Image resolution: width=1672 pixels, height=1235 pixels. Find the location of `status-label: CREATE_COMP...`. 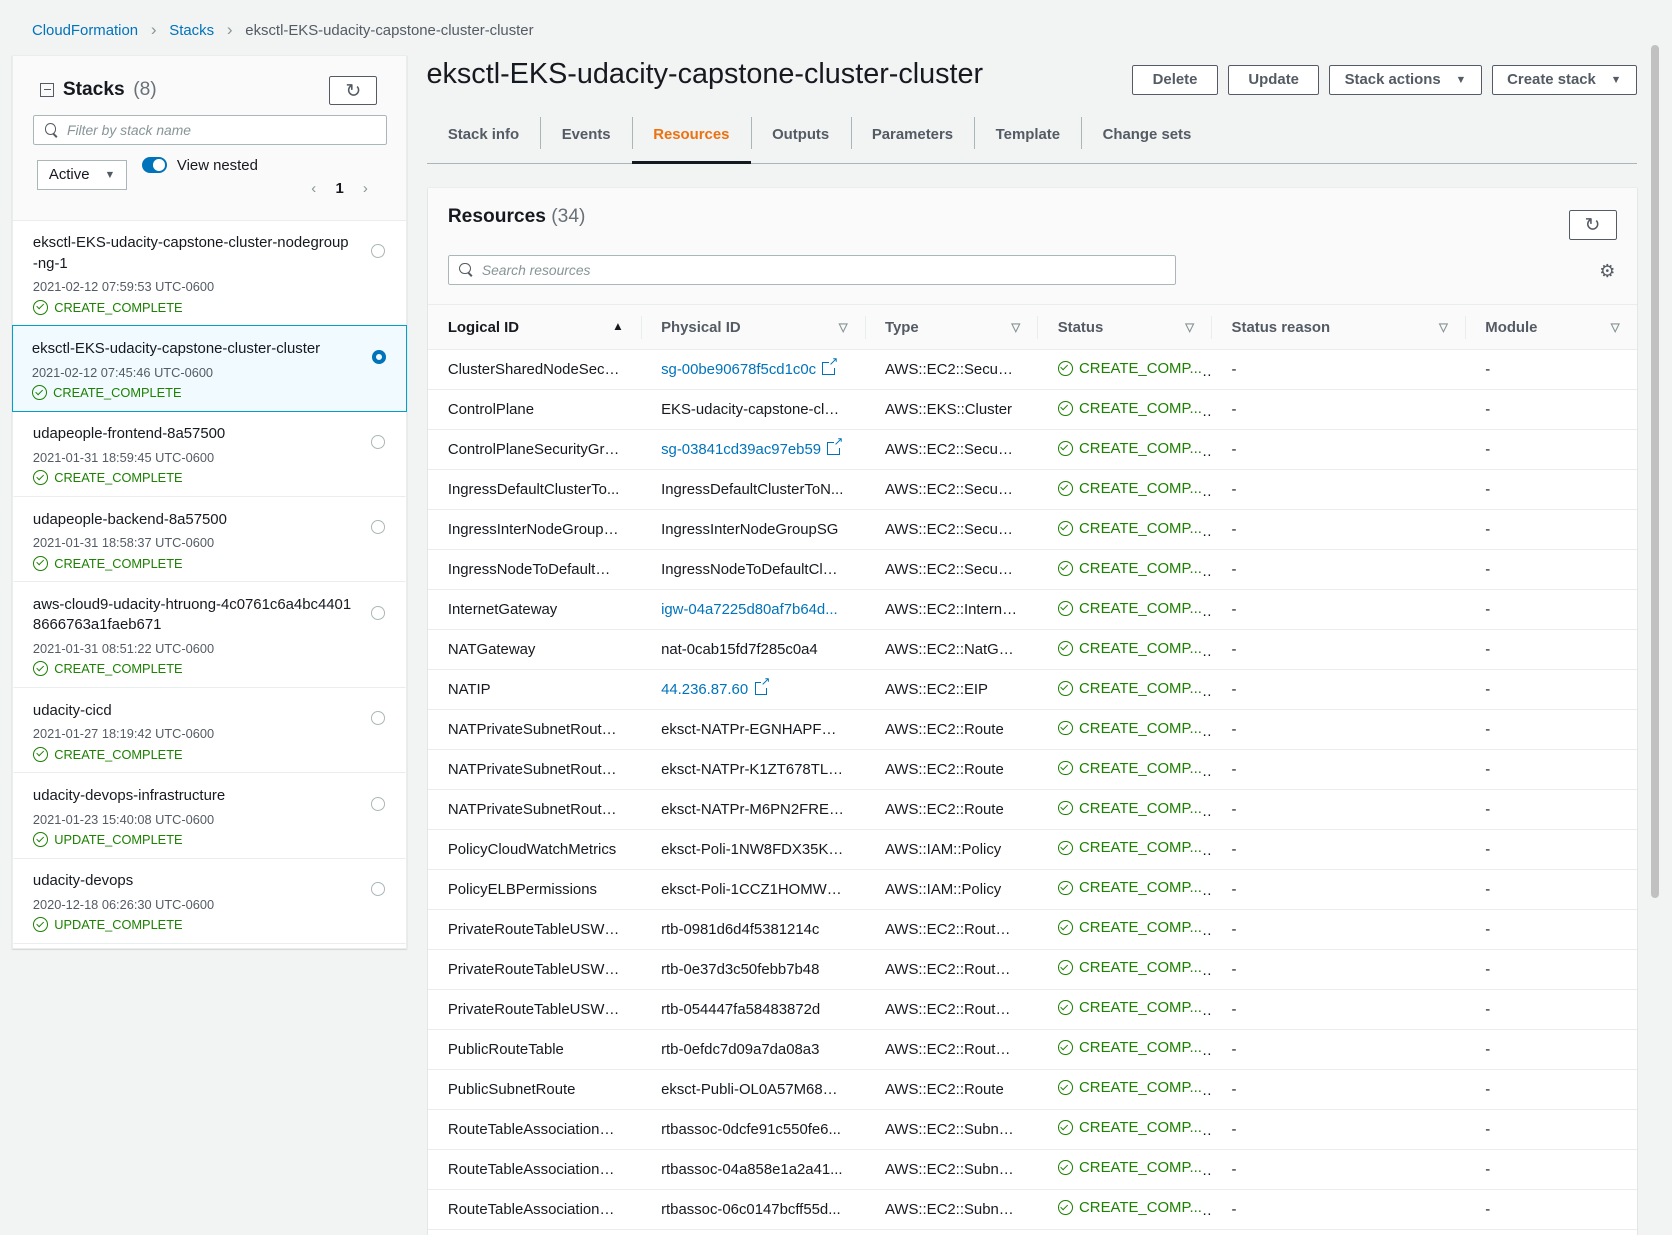

status-label: CREATE_COMP... is located at coordinates (1140, 968).